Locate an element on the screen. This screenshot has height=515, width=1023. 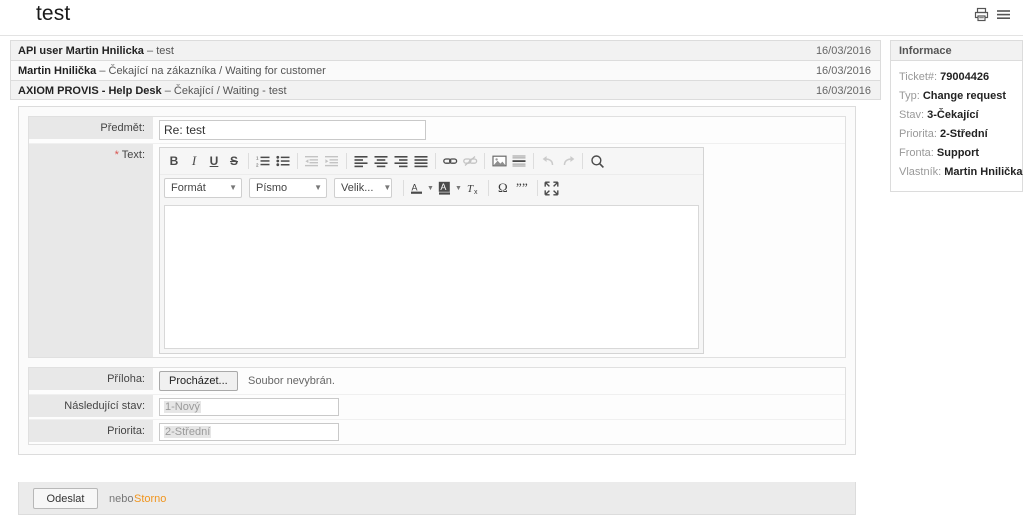
undo-icon is located at coordinates (548, 161).